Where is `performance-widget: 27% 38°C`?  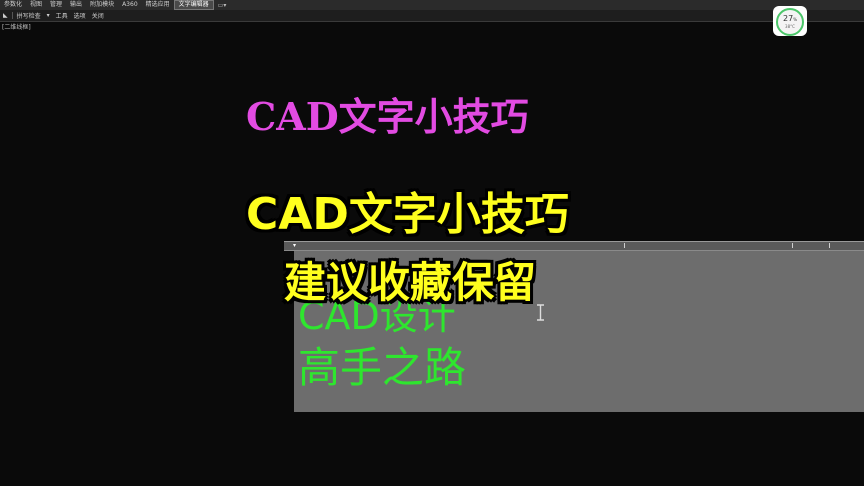
performance-widget: 27% 38°C is located at coordinates (790, 21).